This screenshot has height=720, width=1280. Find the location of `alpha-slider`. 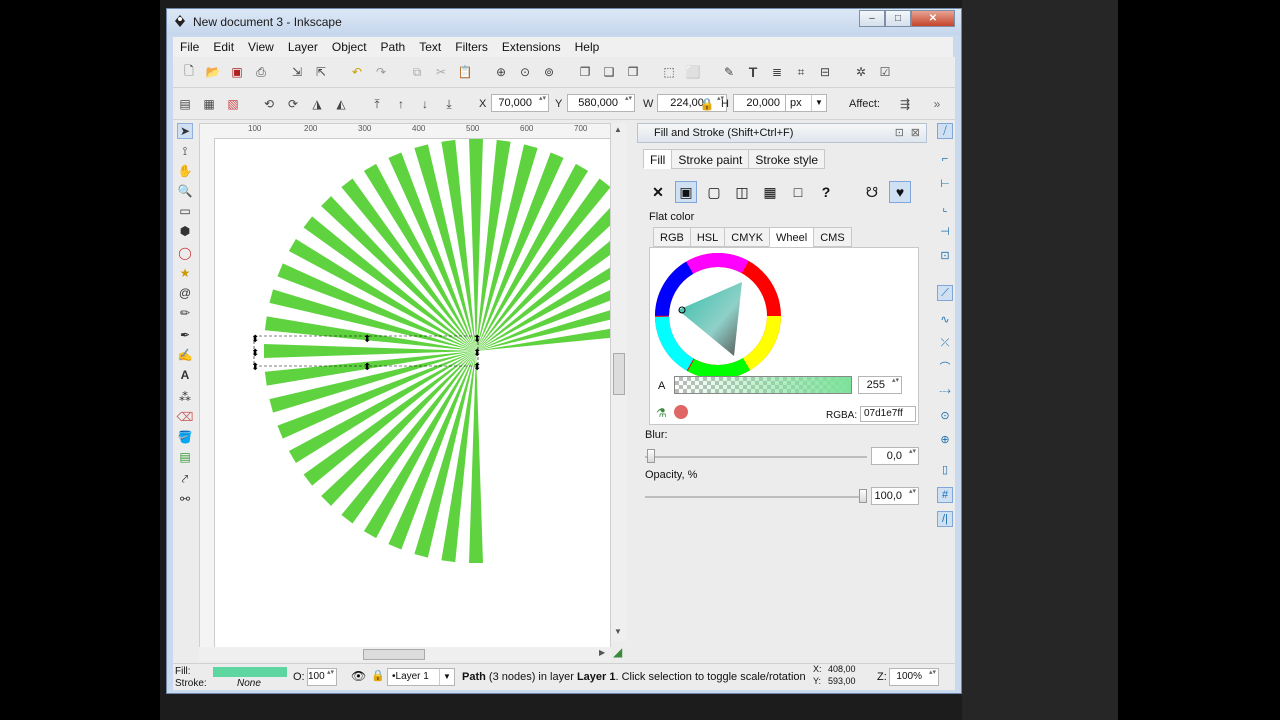

alpha-slider is located at coordinates (763, 385).